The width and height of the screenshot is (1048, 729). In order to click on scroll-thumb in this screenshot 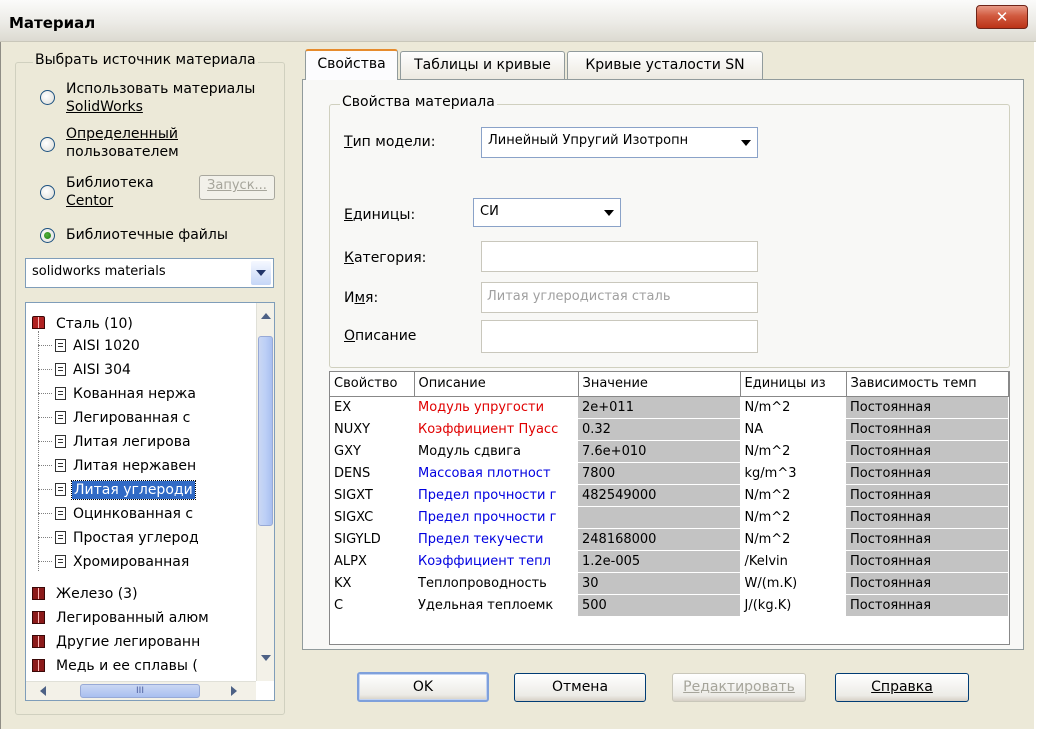, I will do `click(265, 431)`.